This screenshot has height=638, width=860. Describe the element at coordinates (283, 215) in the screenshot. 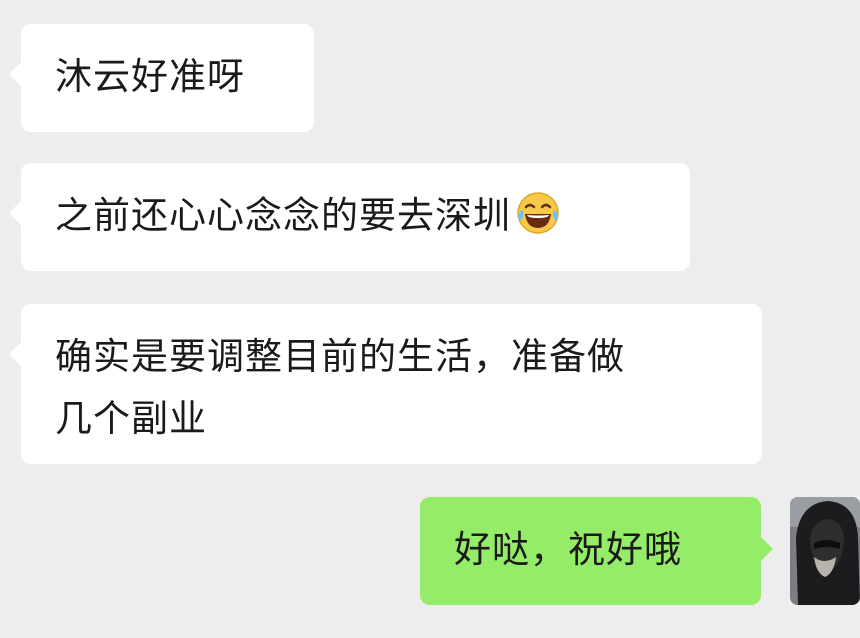

I see `message-text: 之前还心心念念的要去深圳` at that location.